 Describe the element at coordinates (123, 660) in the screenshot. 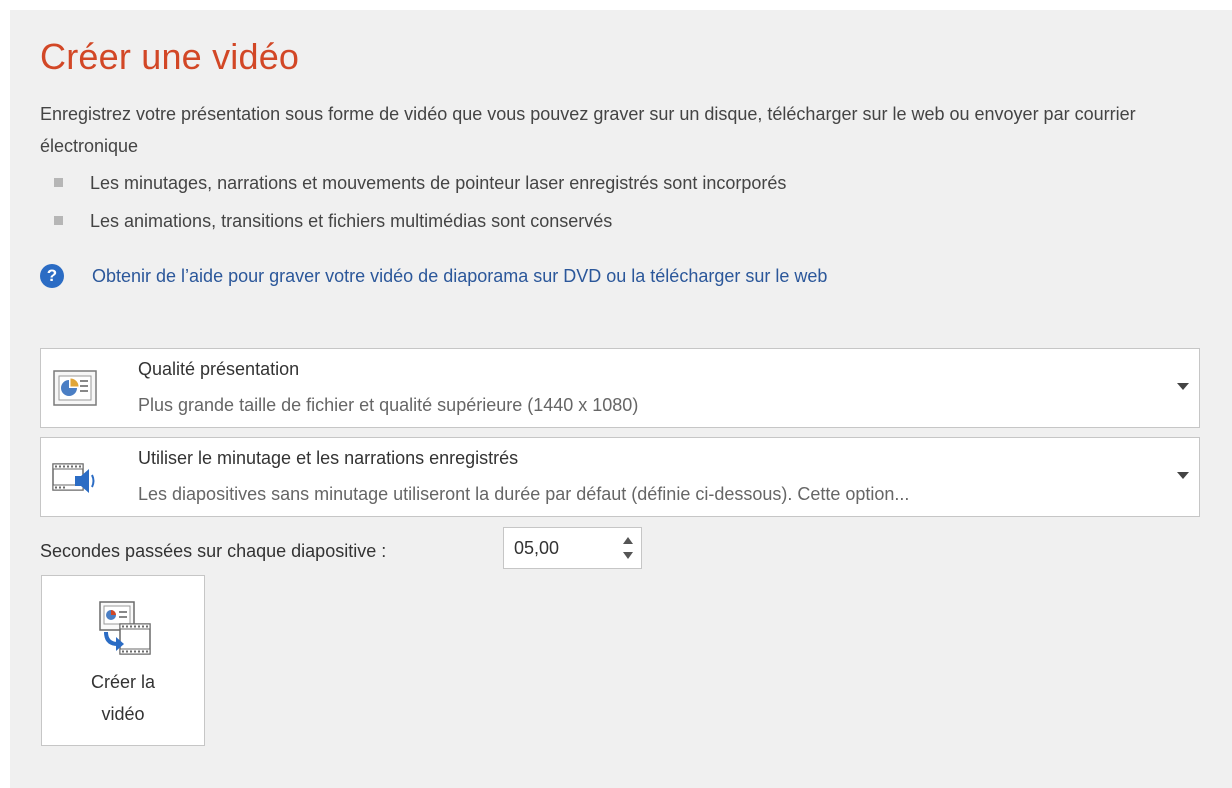

I see `create-video-button: Créer la vidéo` at that location.